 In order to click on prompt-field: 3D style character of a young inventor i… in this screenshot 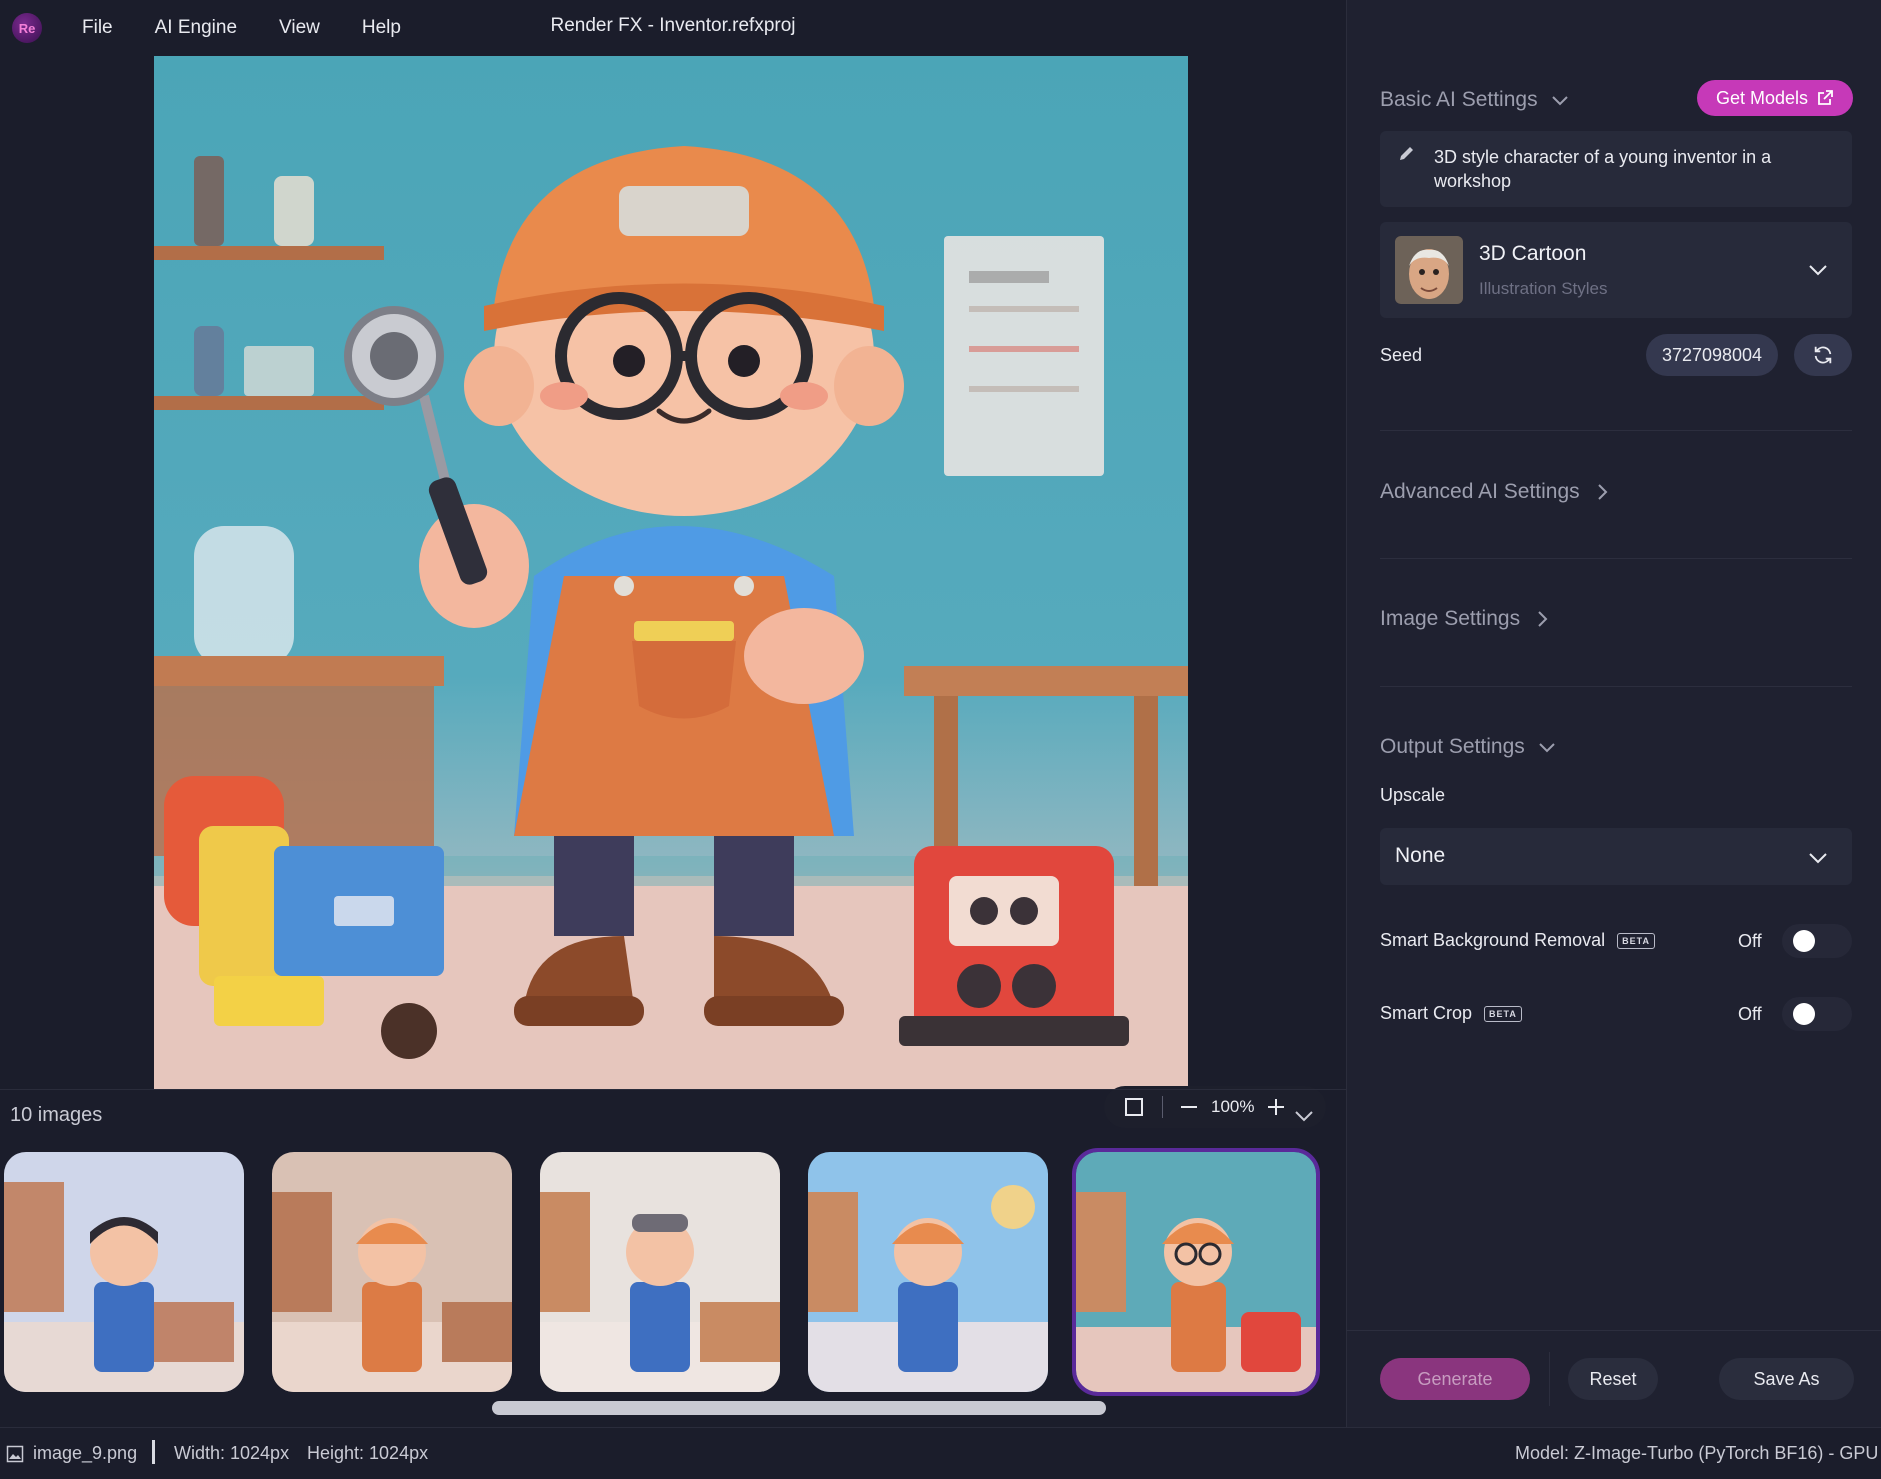, I will do `click(1616, 169)`.